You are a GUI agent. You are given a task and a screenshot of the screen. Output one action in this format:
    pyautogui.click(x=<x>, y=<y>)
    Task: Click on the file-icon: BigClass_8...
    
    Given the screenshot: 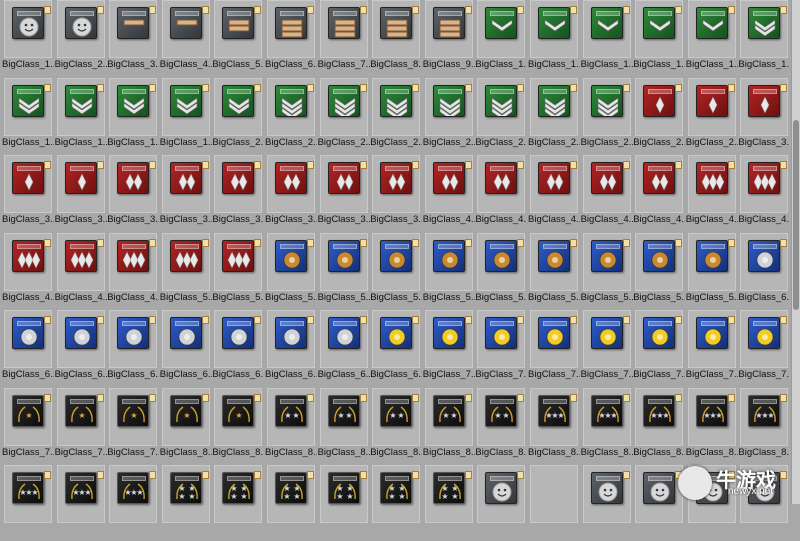 What is the action you would take?
    pyautogui.click(x=396, y=38)
    